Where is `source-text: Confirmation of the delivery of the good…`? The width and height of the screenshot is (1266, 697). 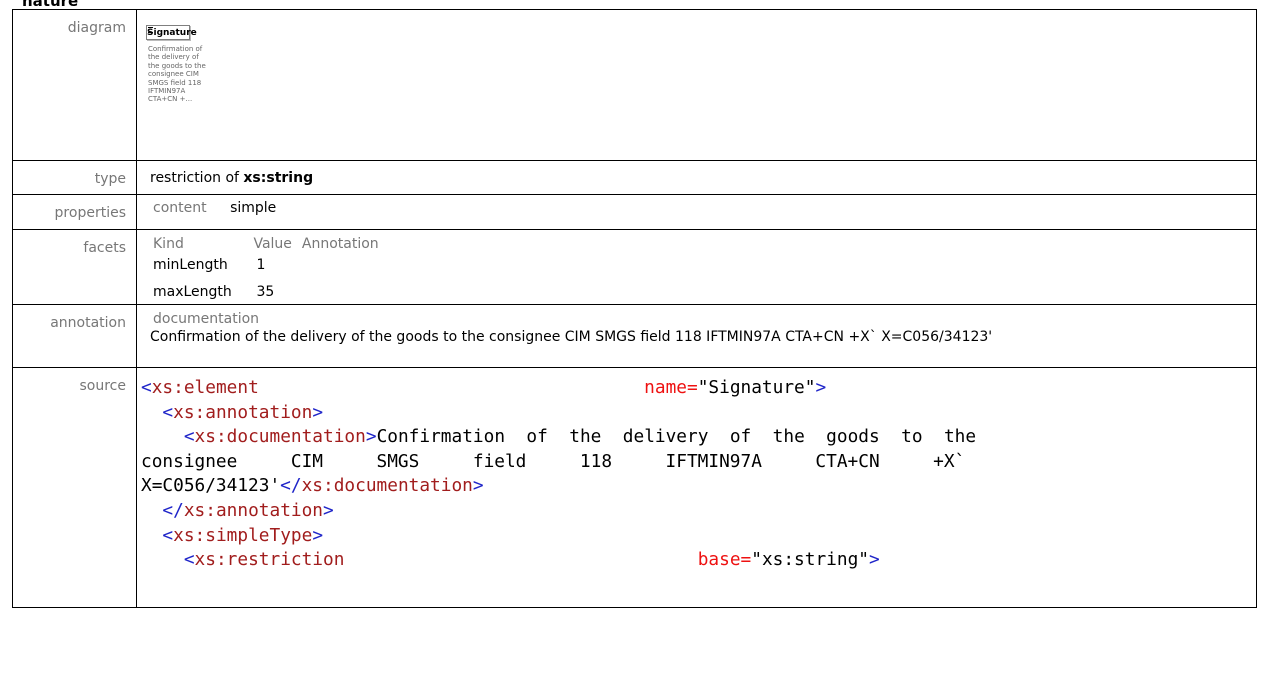 source-text: Confirmation of the delivery of the good… is located at coordinates (676, 437).